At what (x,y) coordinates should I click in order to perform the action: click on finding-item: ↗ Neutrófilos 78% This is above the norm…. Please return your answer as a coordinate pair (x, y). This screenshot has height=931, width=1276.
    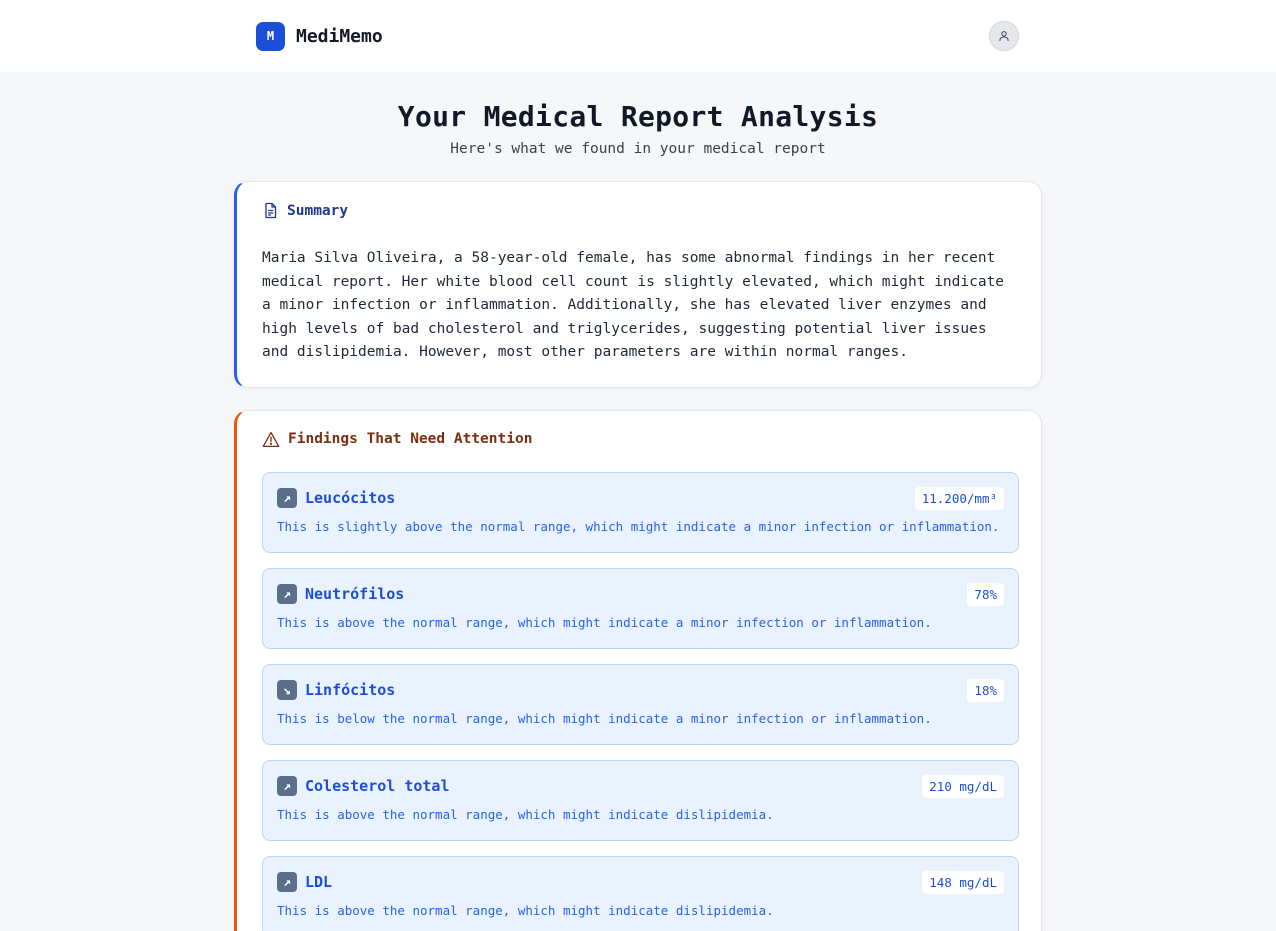
    Looking at the image, I should click on (640, 608).